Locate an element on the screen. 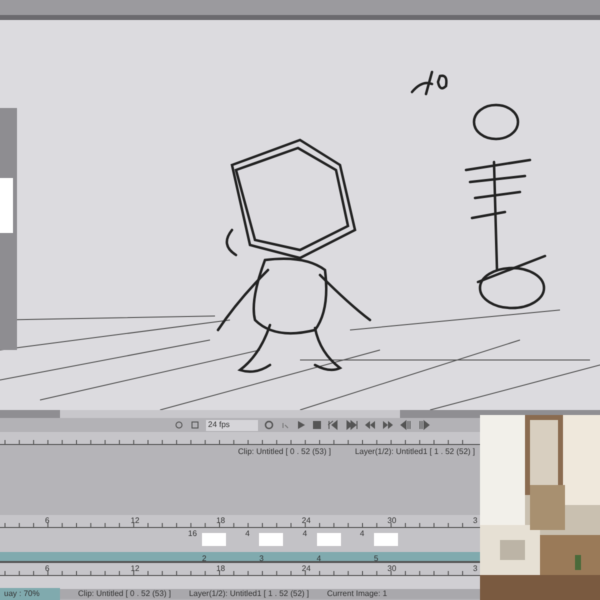 Image resolution: width=600 pixels, height=600 pixels. step-icon is located at coordinates (285, 425).